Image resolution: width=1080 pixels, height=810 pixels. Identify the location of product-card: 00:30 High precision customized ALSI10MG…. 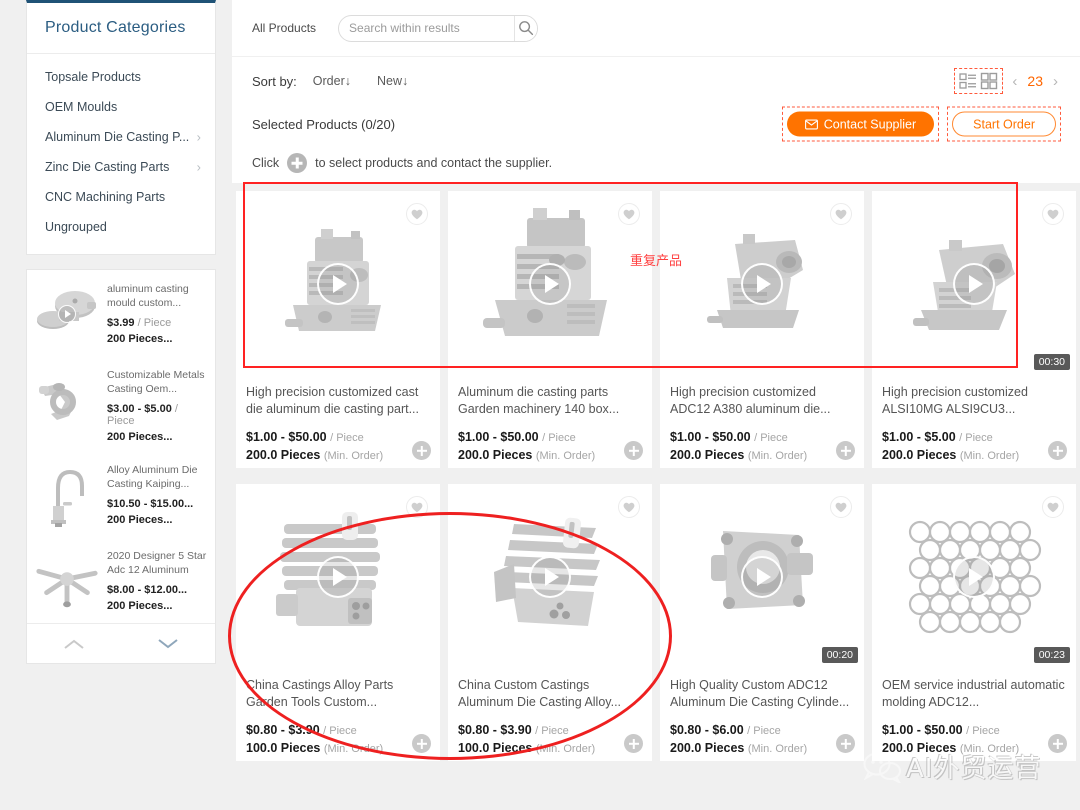
(974, 329).